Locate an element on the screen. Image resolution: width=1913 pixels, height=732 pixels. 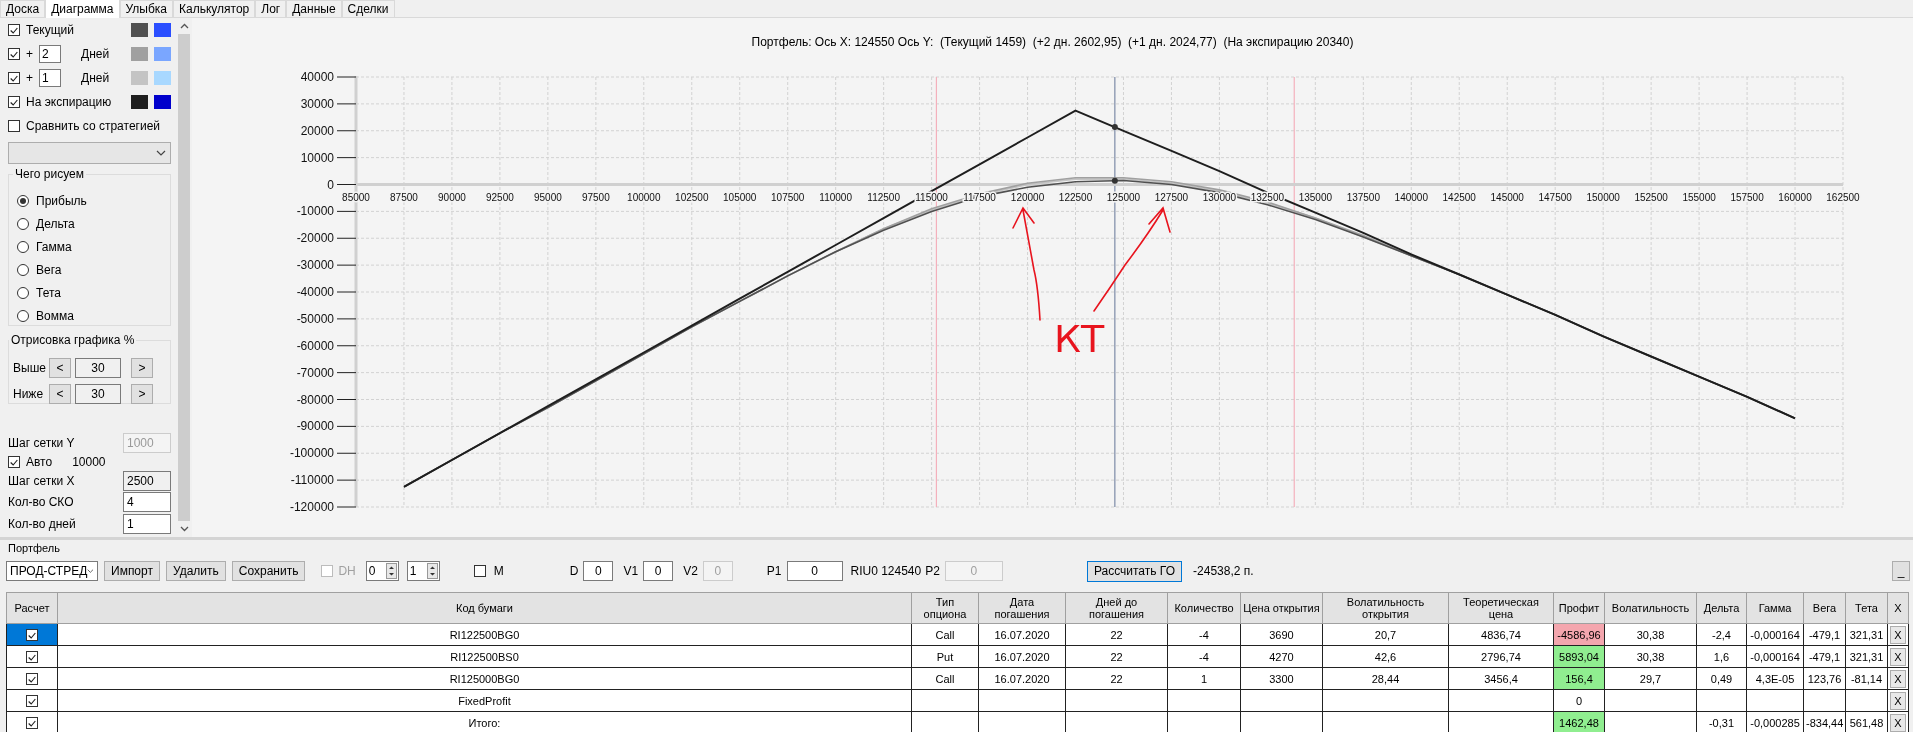
chevron-down-icon is located at coordinates (184, 529).